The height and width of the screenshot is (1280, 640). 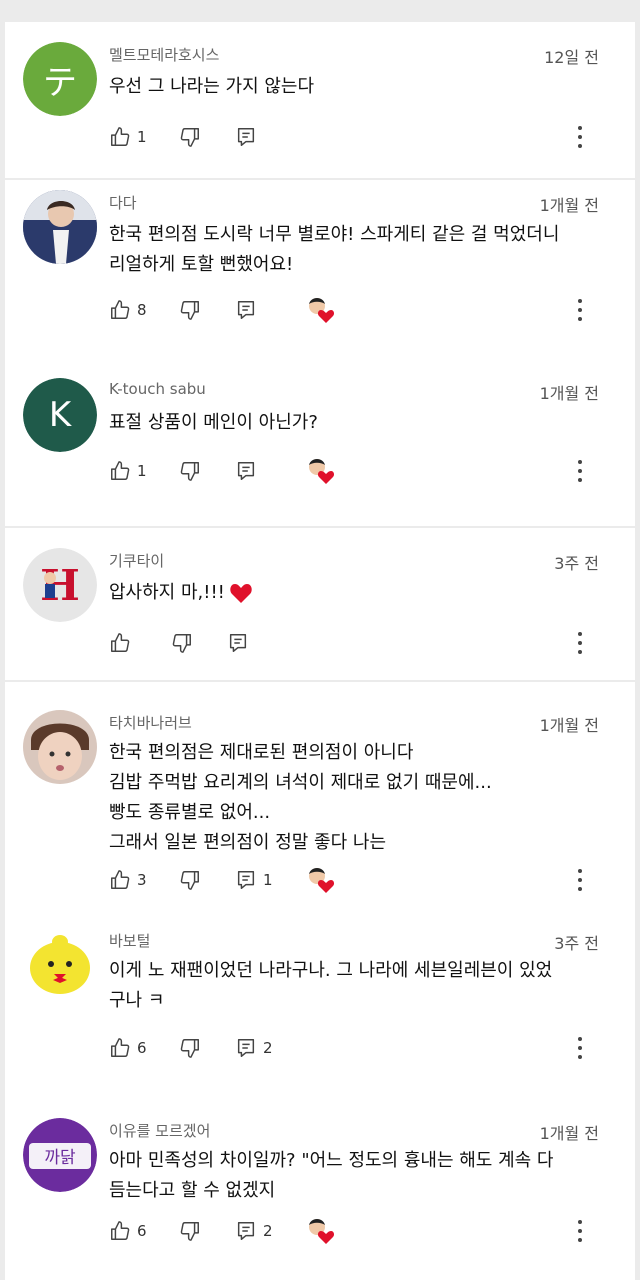 What do you see at coordinates (140, 643) in the screenshot?
I see `like-button` at bounding box center [140, 643].